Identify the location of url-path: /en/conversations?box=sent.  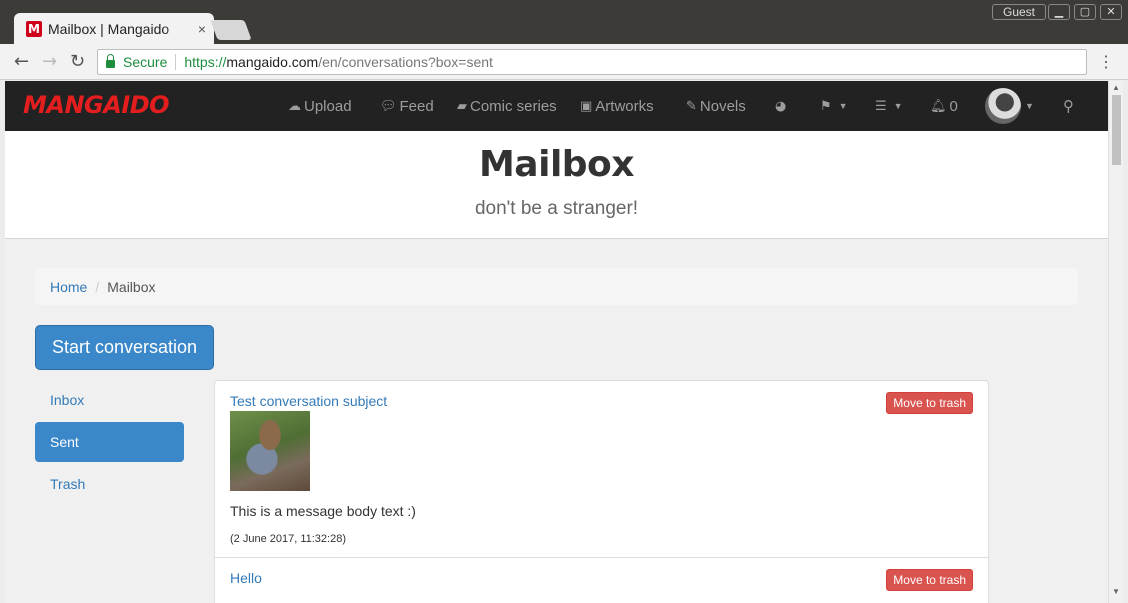
(405, 62).